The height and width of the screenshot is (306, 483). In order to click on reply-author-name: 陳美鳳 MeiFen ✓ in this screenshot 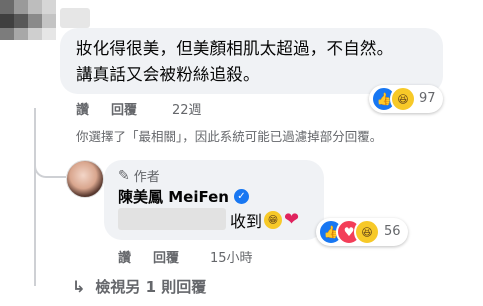, I will do `click(183, 196)`.